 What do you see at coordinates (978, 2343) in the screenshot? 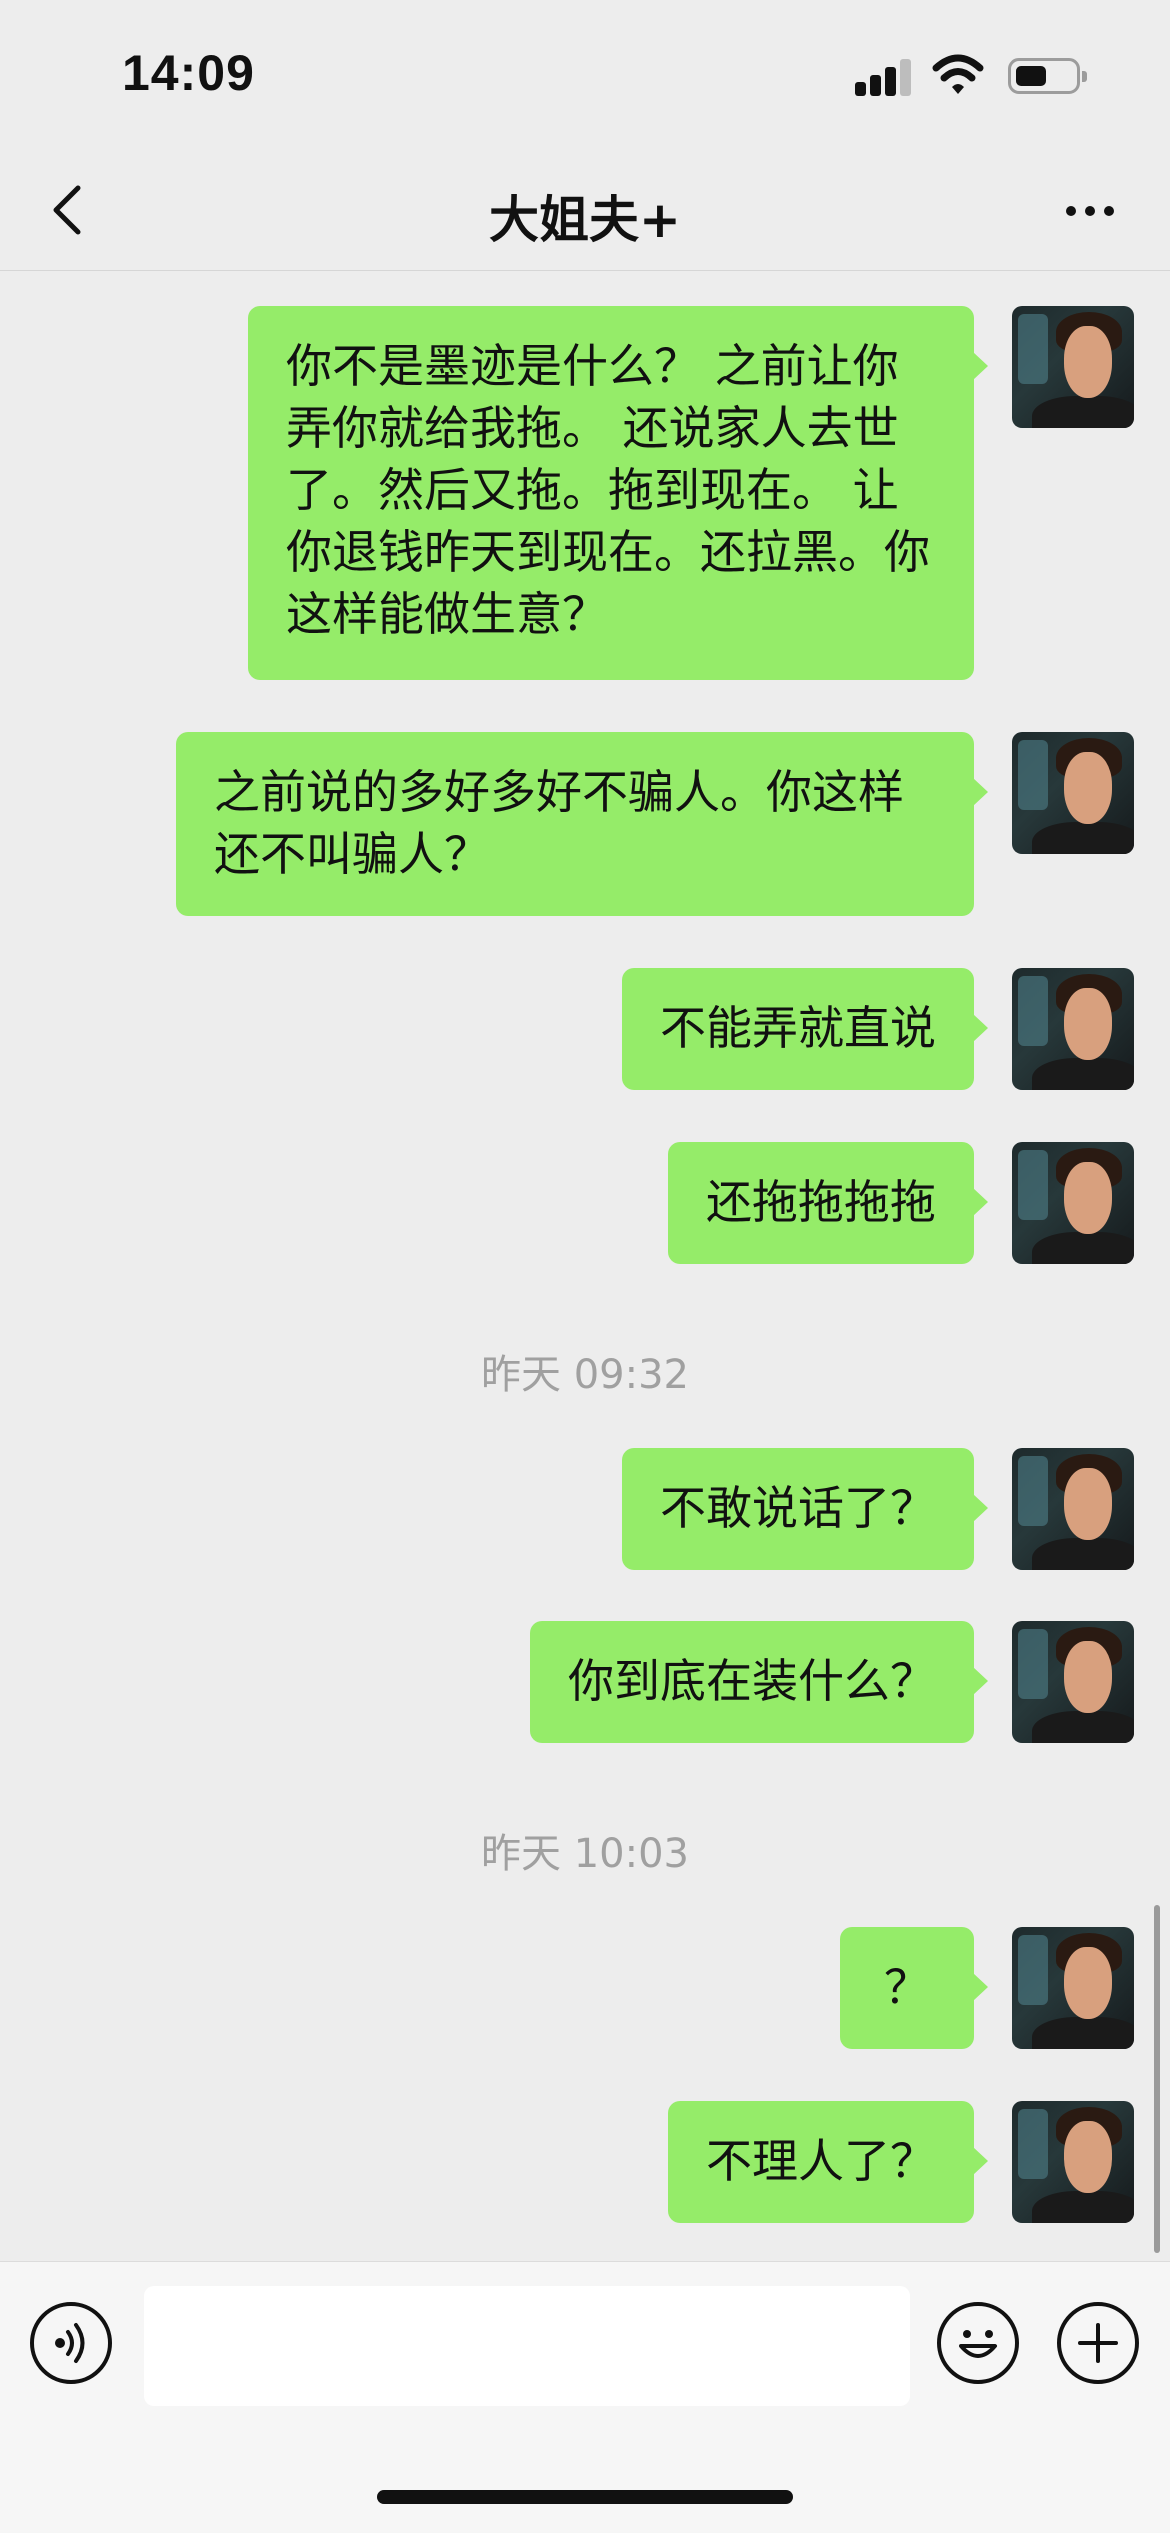
I see `emoji-icon` at bounding box center [978, 2343].